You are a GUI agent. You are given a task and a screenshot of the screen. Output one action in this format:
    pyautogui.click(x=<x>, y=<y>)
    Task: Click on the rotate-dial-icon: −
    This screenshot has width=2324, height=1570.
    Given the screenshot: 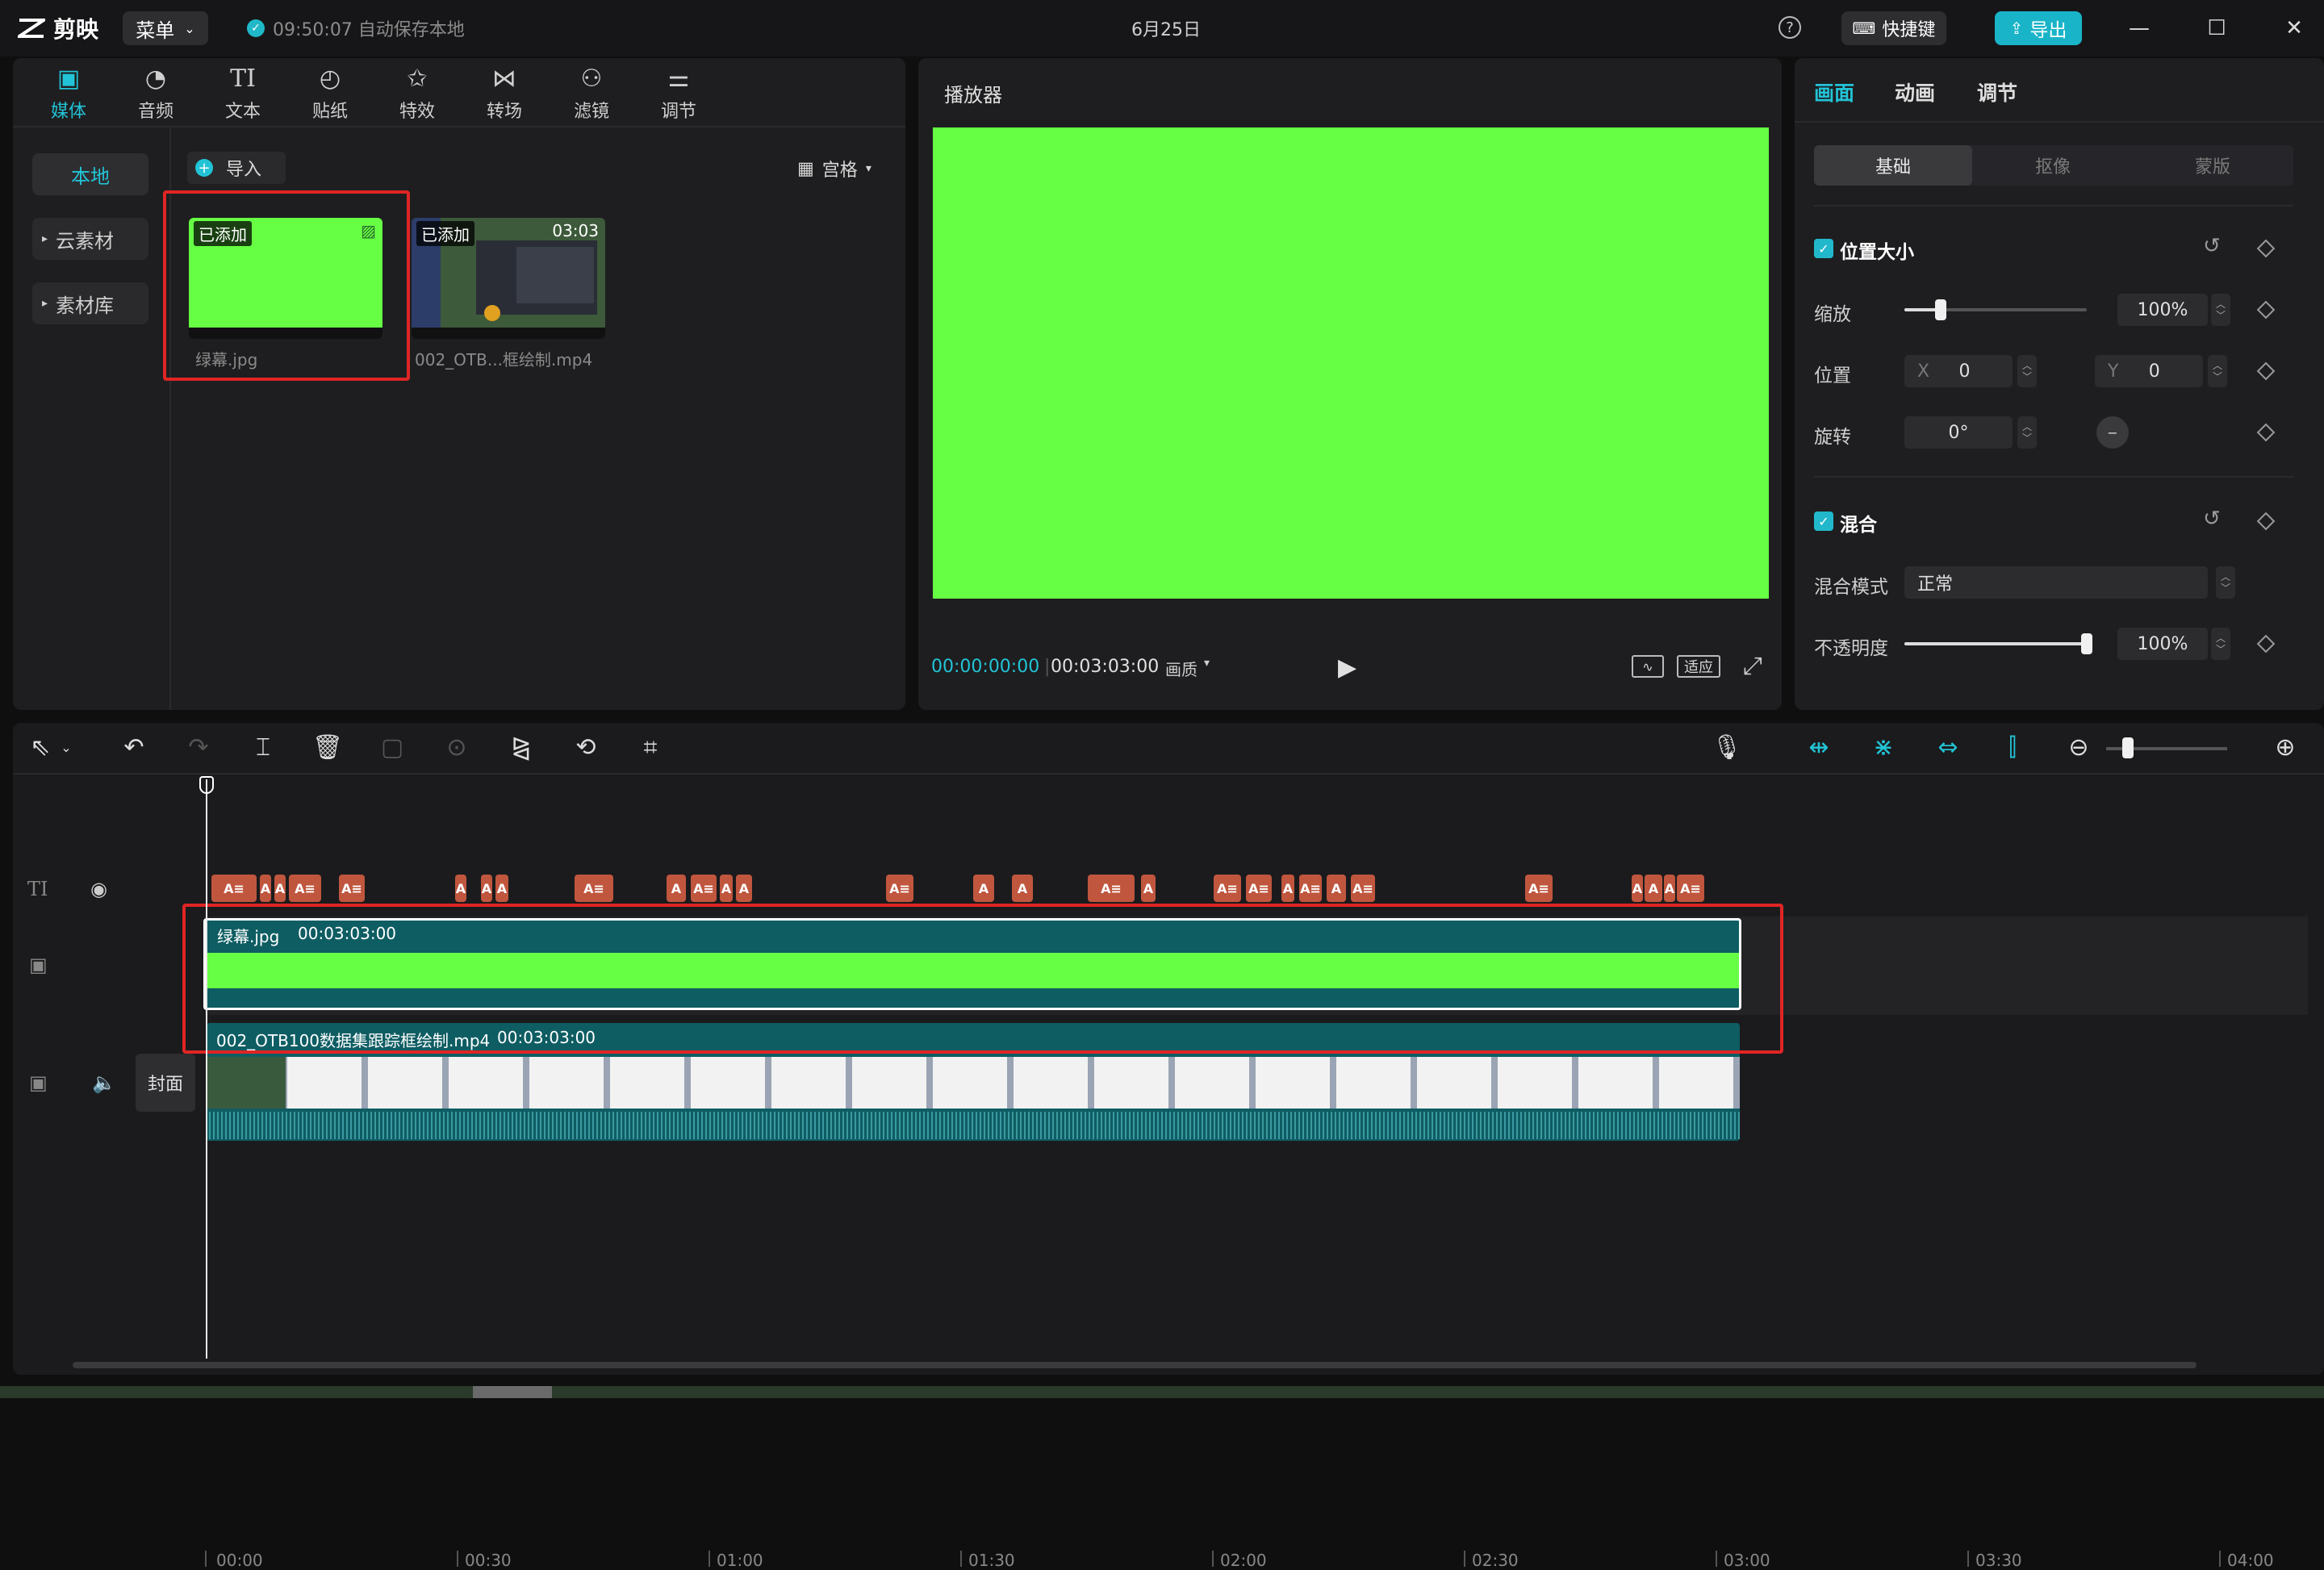 What is the action you would take?
    pyautogui.click(x=2112, y=432)
    